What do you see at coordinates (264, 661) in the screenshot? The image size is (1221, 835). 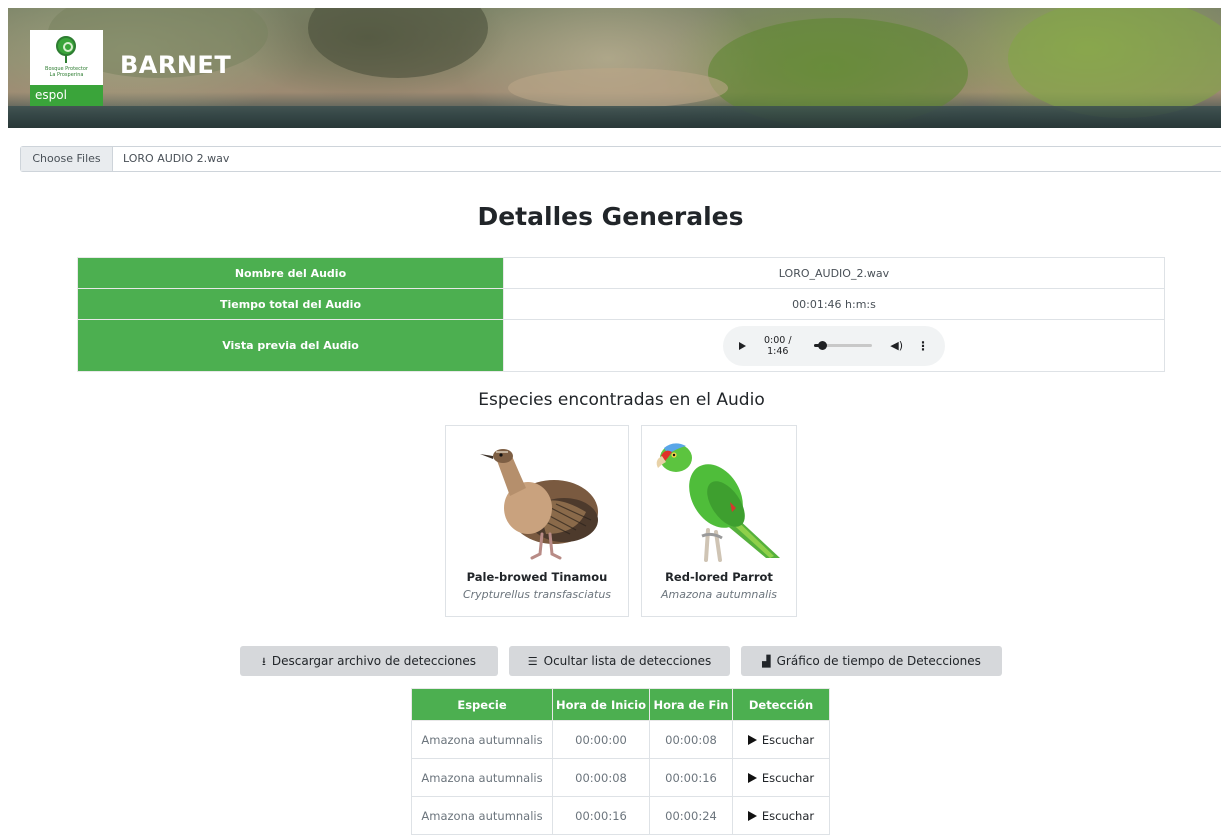 I see `download-icon: ⭳` at bounding box center [264, 661].